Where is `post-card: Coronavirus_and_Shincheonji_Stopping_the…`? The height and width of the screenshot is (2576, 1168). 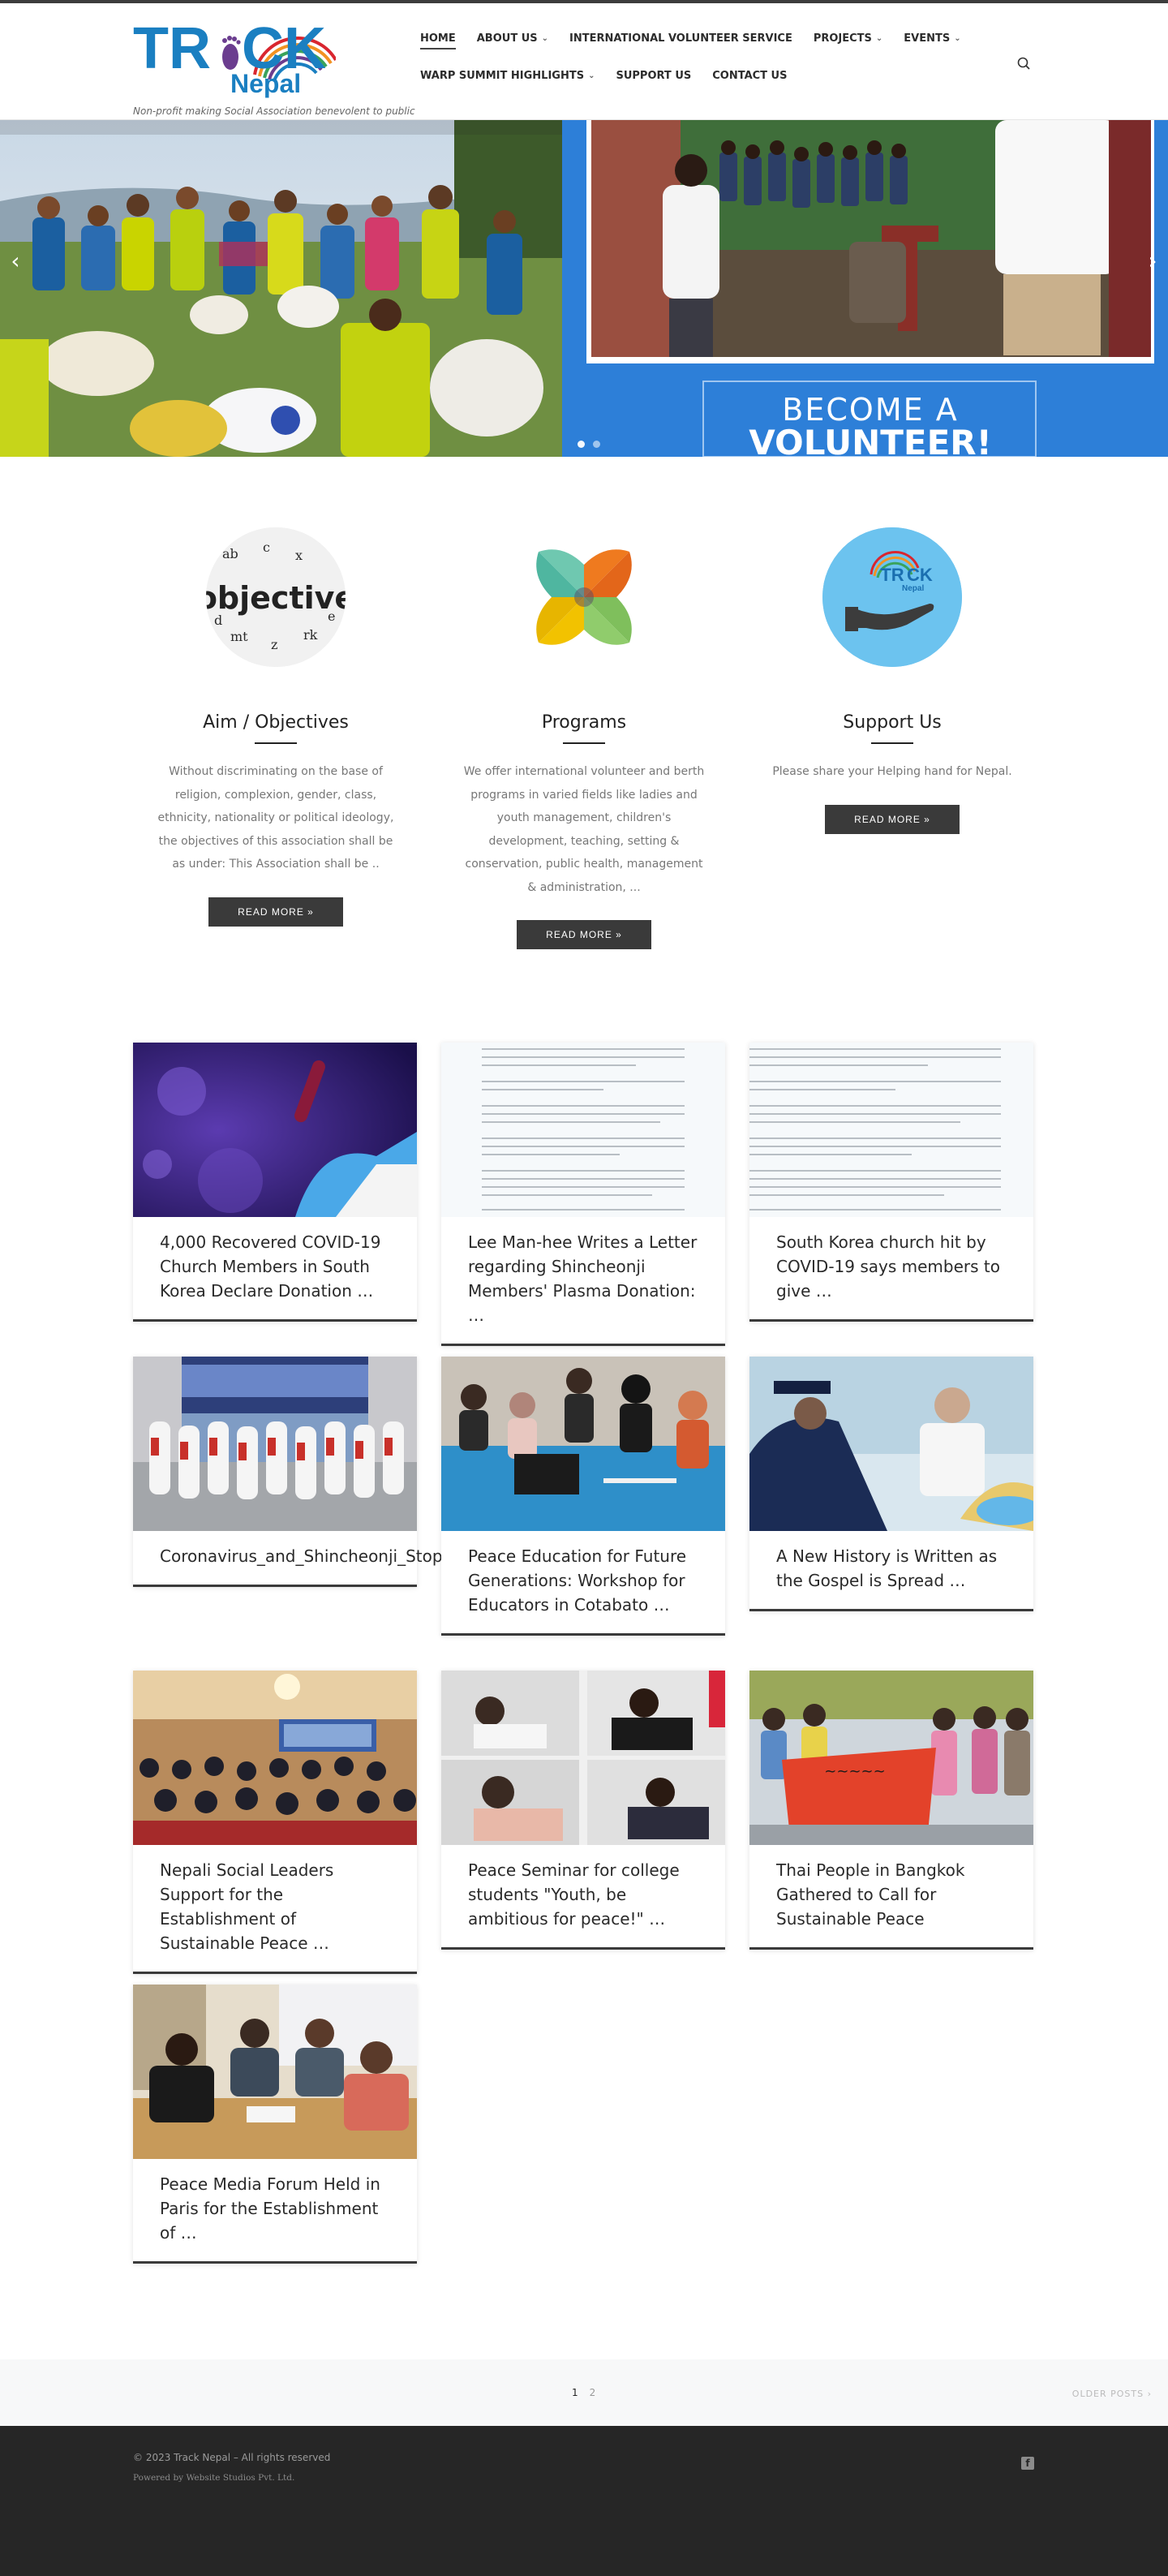 post-card: Coronavirus_and_Shincheonji_Stopping_the… is located at coordinates (373, 1472).